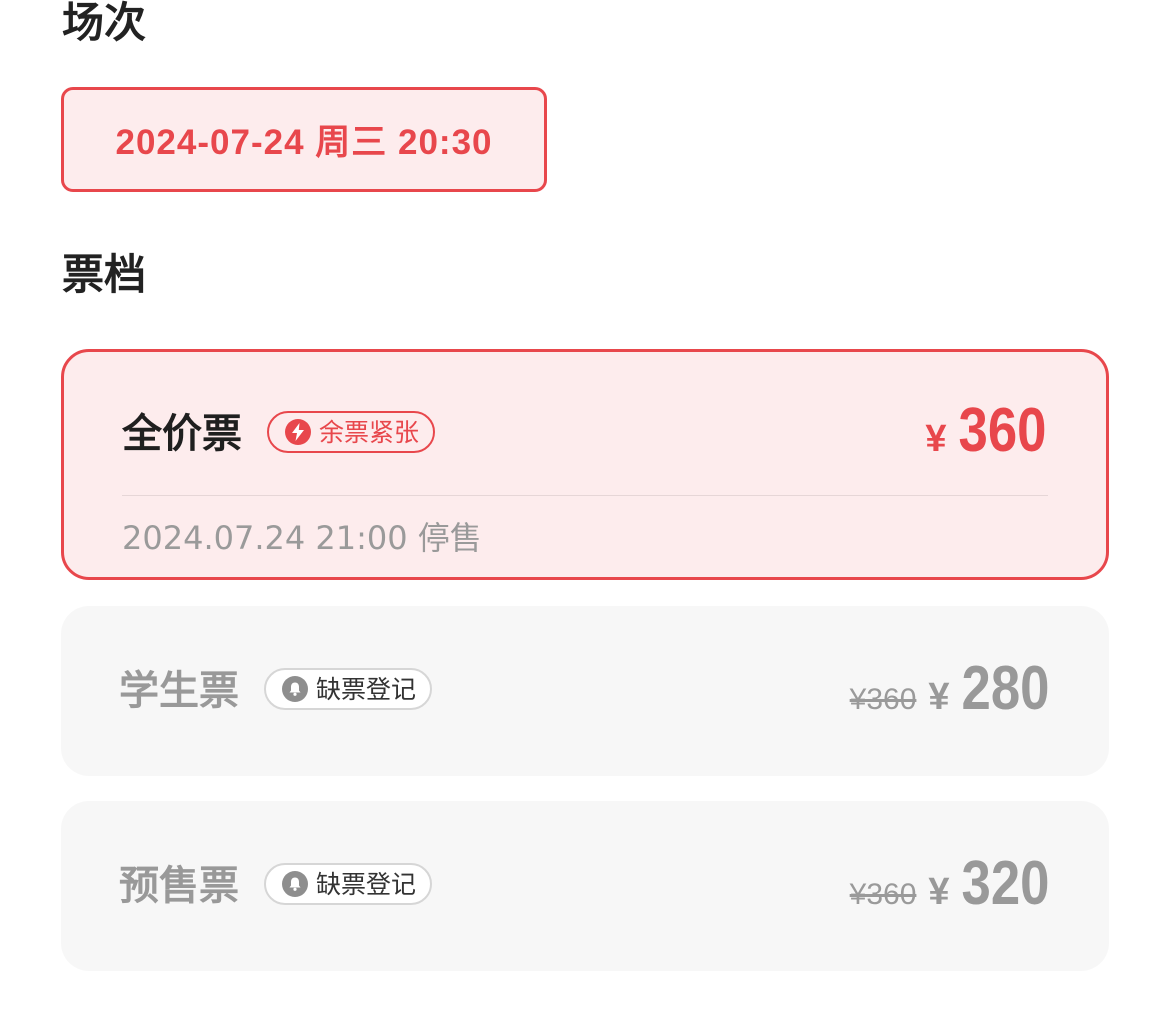 Image resolution: width=1170 pixels, height=1029 pixels. I want to click on price-value: 360, so click(1002, 430).